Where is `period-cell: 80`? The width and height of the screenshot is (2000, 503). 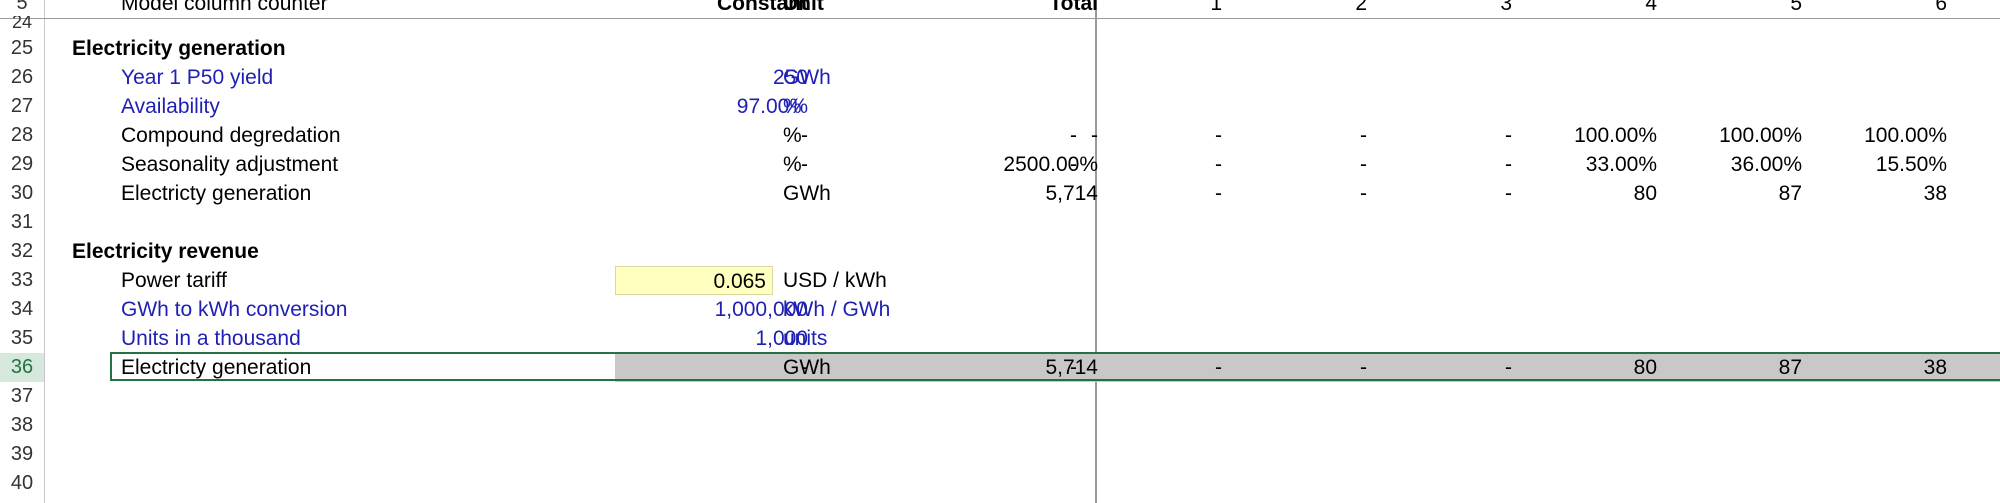
period-cell: 80 is located at coordinates (1588, 193).